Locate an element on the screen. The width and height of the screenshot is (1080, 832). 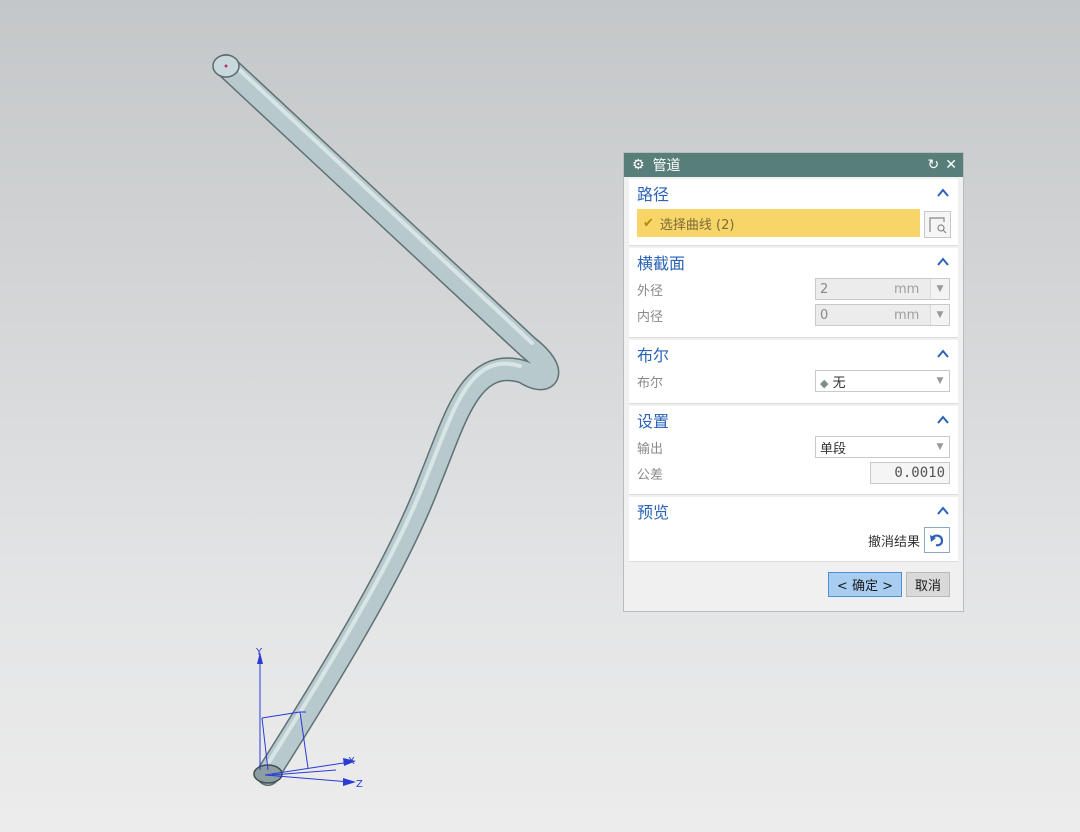
settings-section: 设置 输出 单段 ▼ 公差 0.0010 is located at coordinates (793, 450).